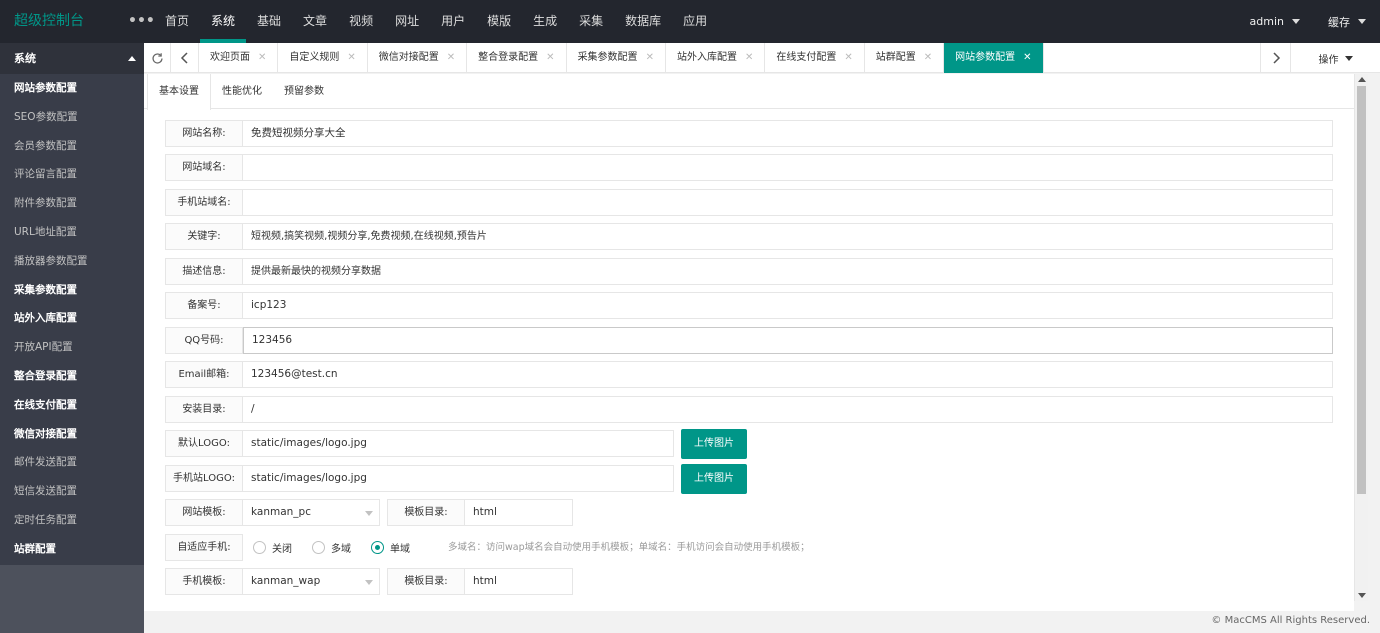  Describe the element at coordinates (72, 491) in the screenshot. I see `sidebar-item: 短信发送配置` at that location.